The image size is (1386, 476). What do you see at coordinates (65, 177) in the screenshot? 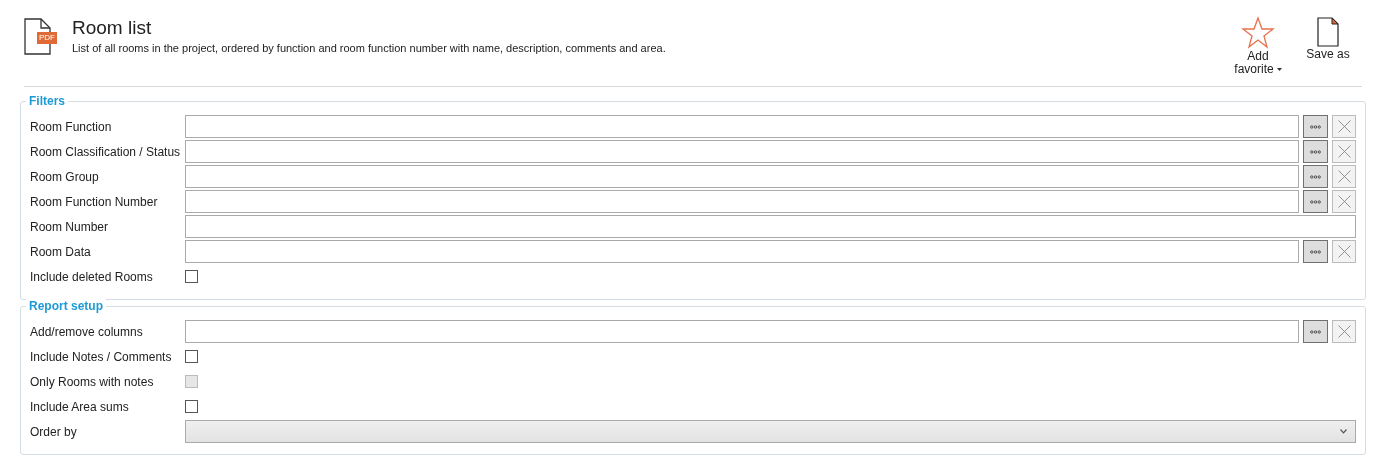
I see `field-label: Room Group` at bounding box center [65, 177].